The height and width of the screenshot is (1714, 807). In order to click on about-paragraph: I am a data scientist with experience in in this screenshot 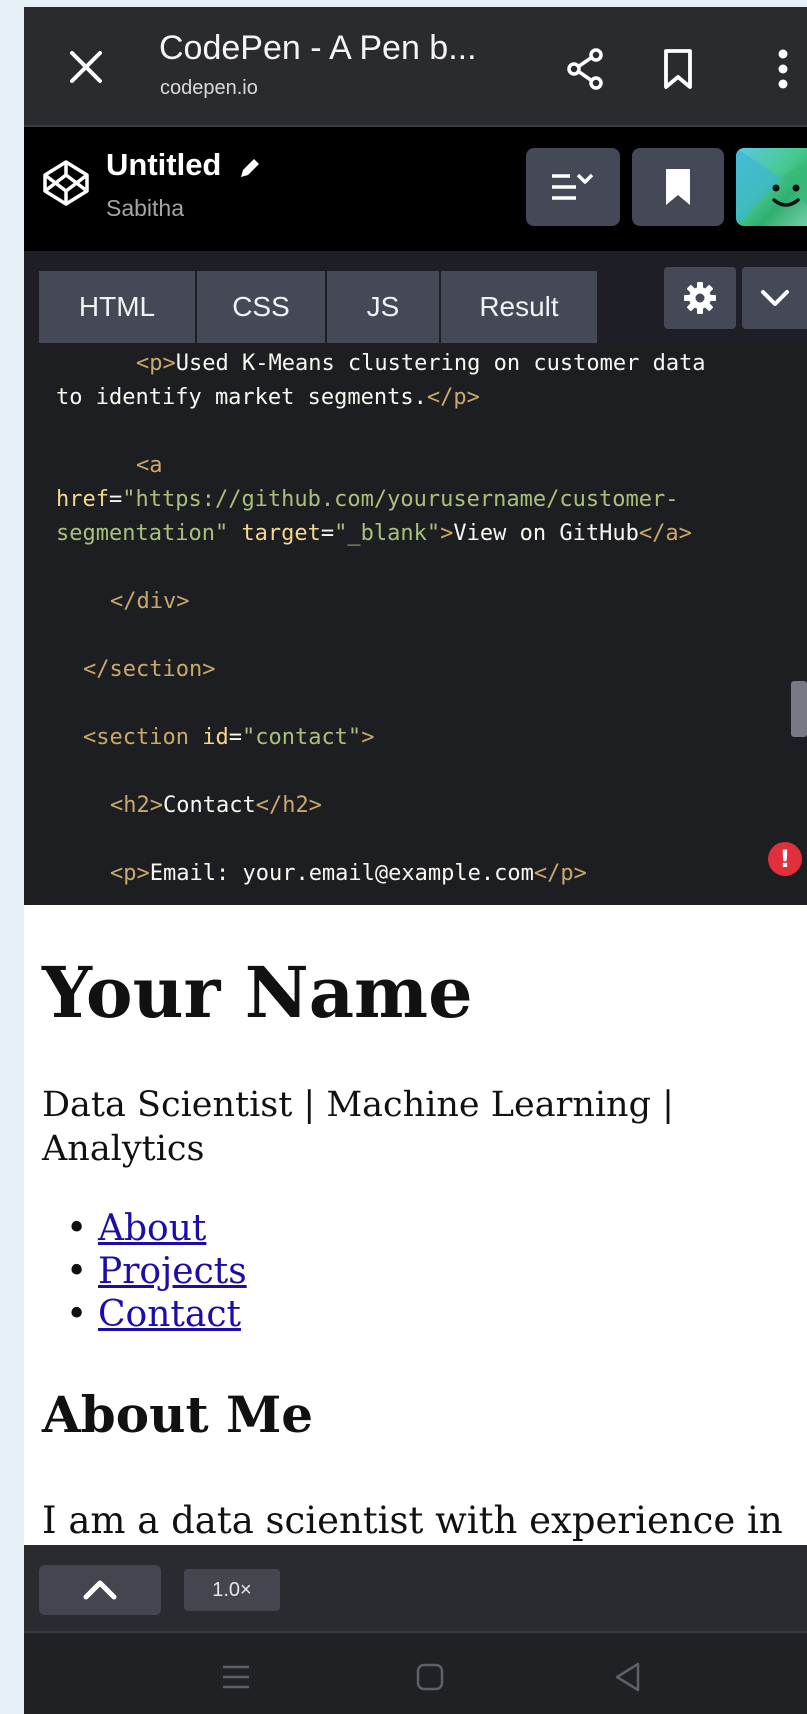, I will do `click(412, 1520)`.